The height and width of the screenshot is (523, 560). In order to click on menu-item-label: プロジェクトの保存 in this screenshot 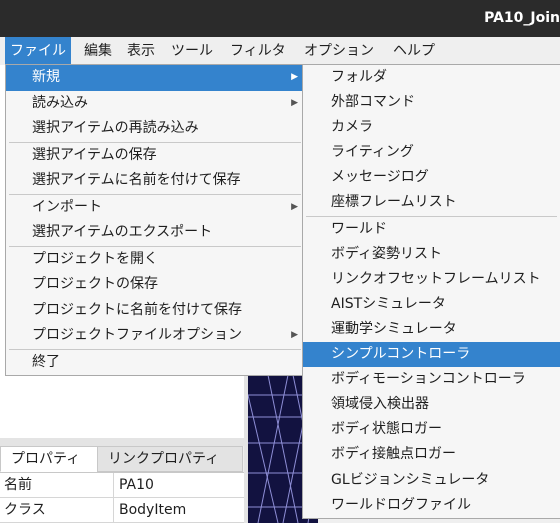, I will do `click(95, 284)`.